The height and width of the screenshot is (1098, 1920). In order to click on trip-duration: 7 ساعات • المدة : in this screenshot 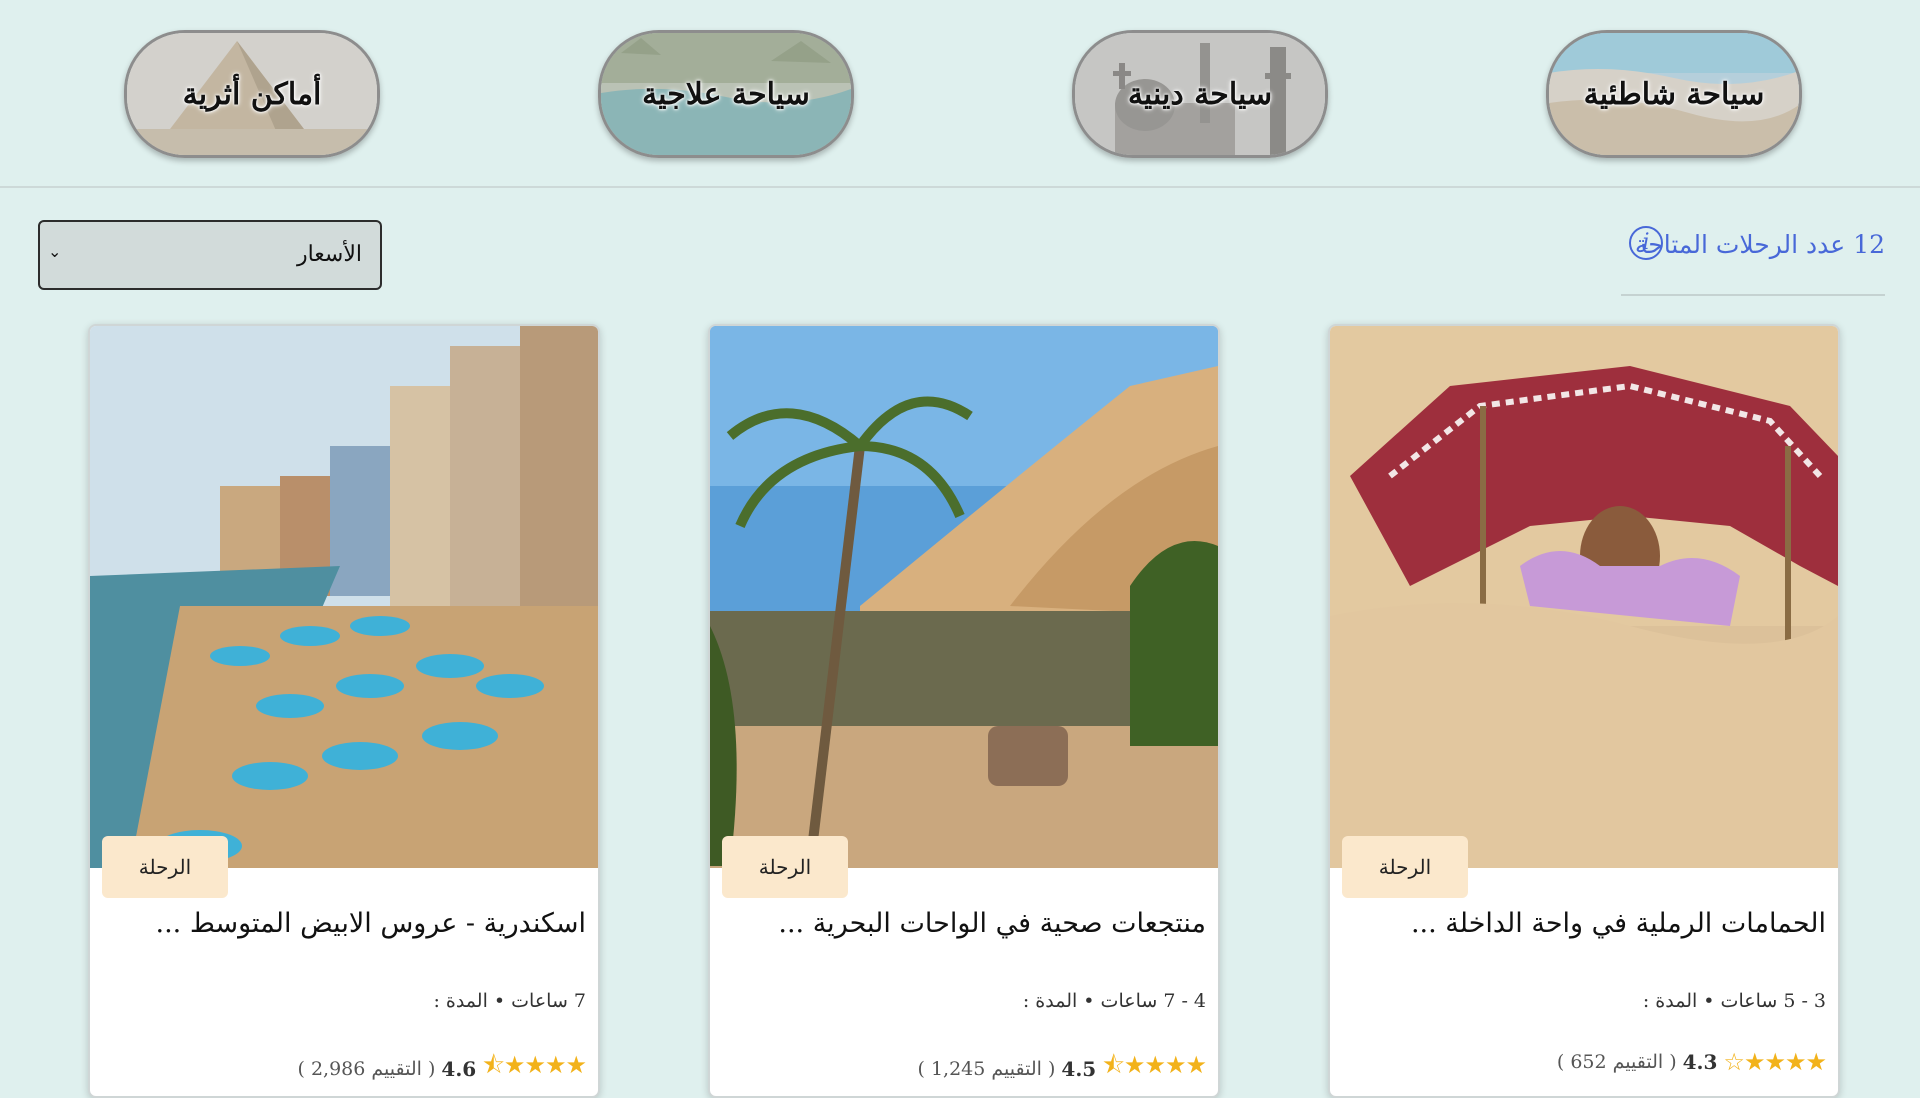, I will do `click(509, 1001)`.